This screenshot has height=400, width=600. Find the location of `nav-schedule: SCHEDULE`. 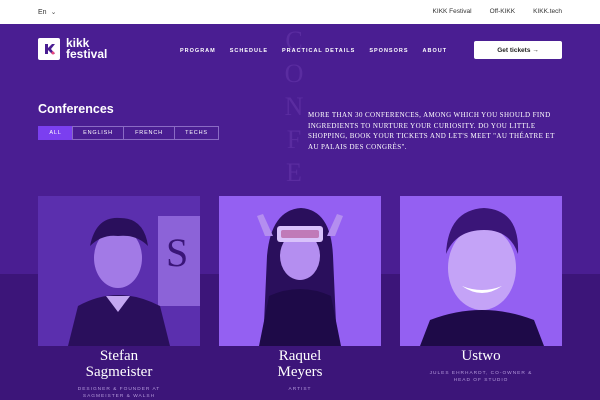

nav-schedule: SCHEDULE is located at coordinates (249, 51).